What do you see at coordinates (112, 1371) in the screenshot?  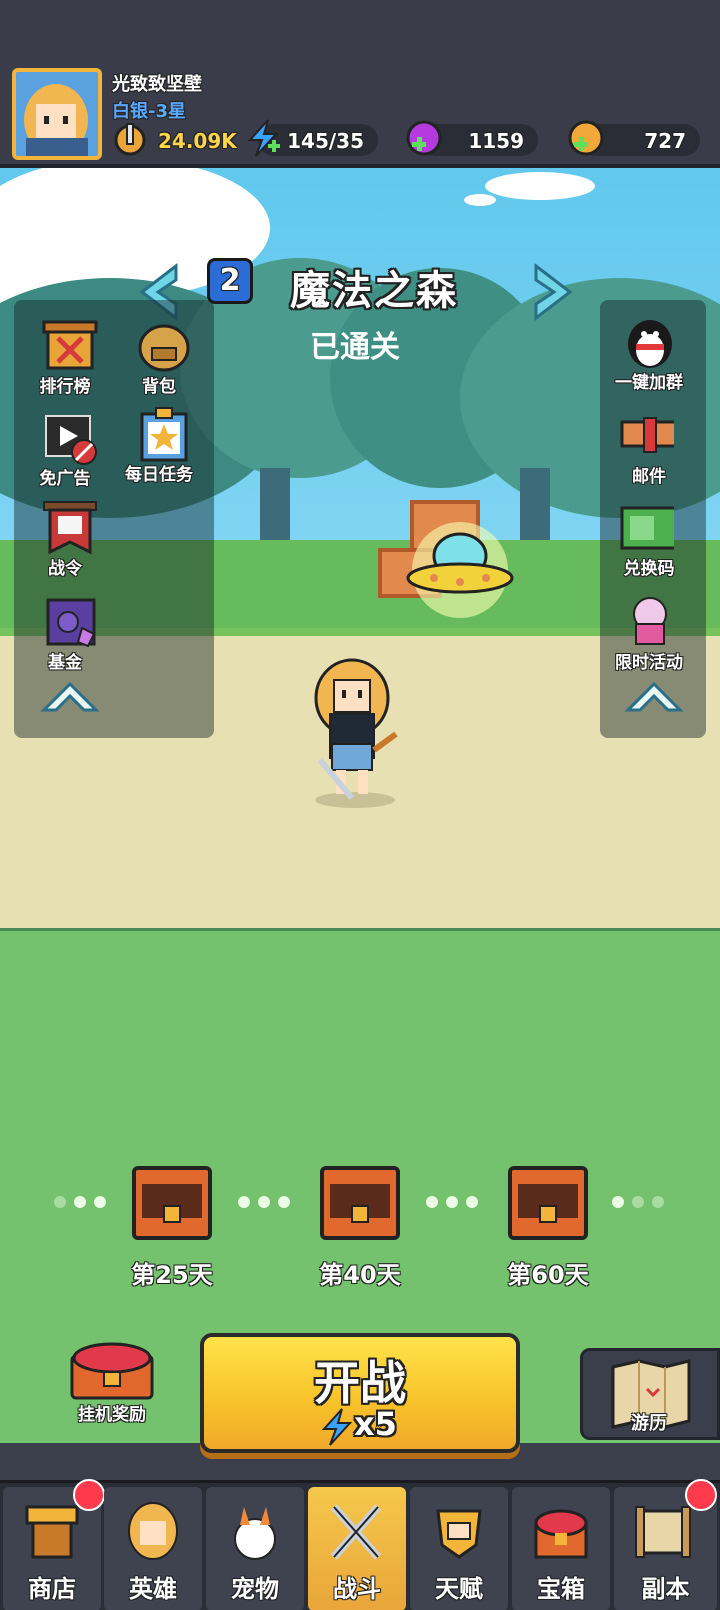 I see `idle-reward-chest-icon` at bounding box center [112, 1371].